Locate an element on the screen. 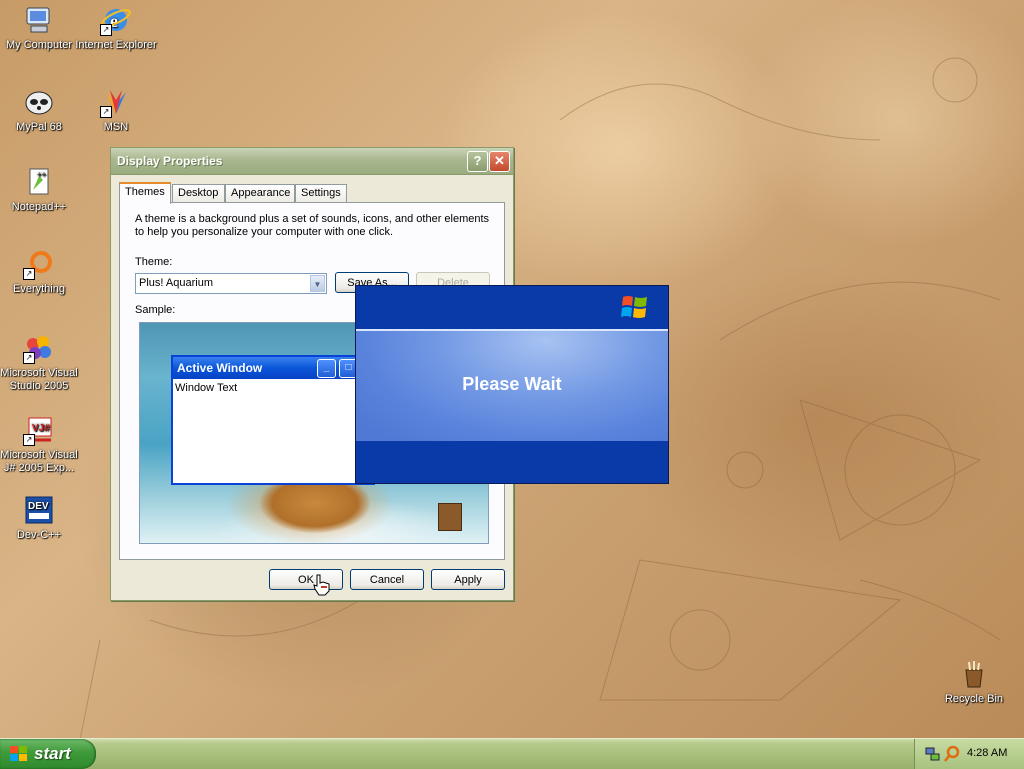 This screenshot has width=1024, height=769. taskbar: start 4:28 AM is located at coordinates (512, 753).